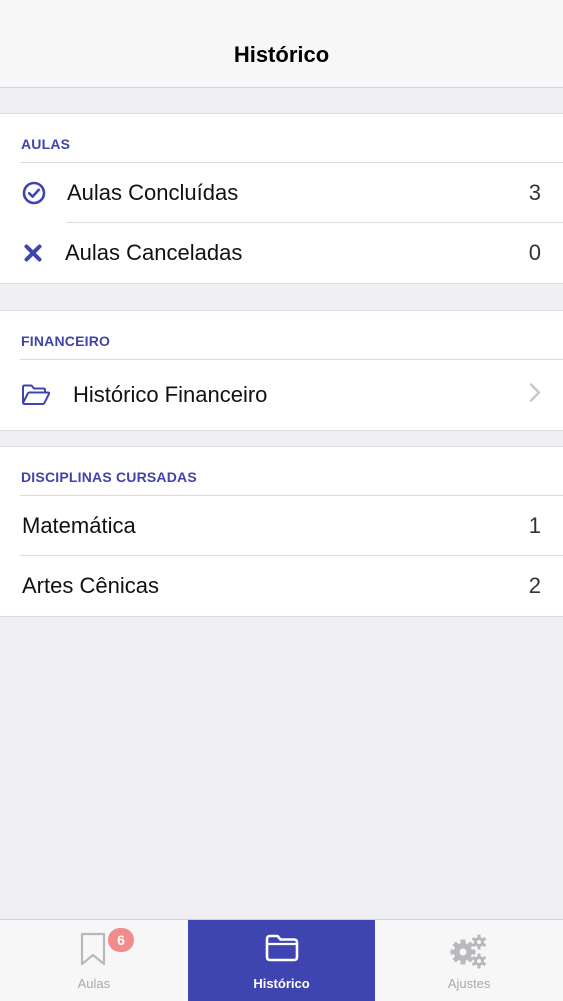 This screenshot has height=1001, width=563. Describe the element at coordinates (281, 395) in the screenshot. I see `list-item-historico-financeiro: Histórico Financeiro` at that location.